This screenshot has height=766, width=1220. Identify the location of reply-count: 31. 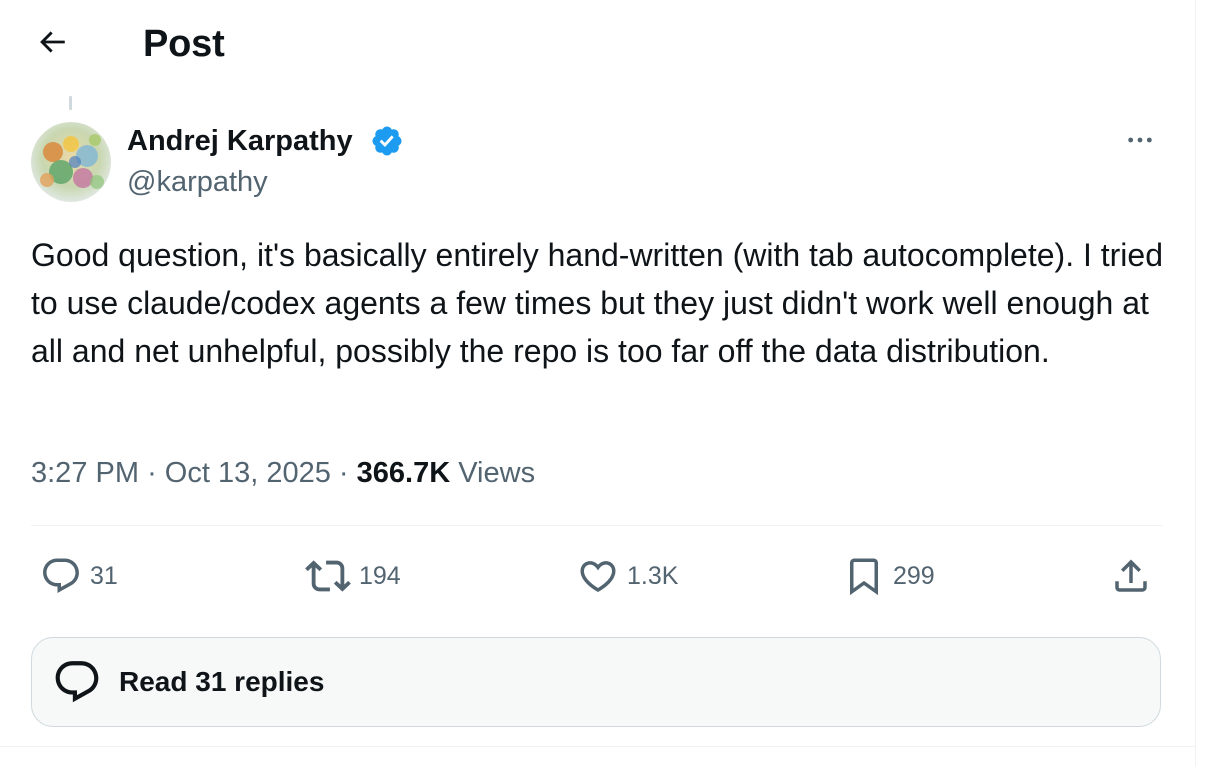
(104, 575).